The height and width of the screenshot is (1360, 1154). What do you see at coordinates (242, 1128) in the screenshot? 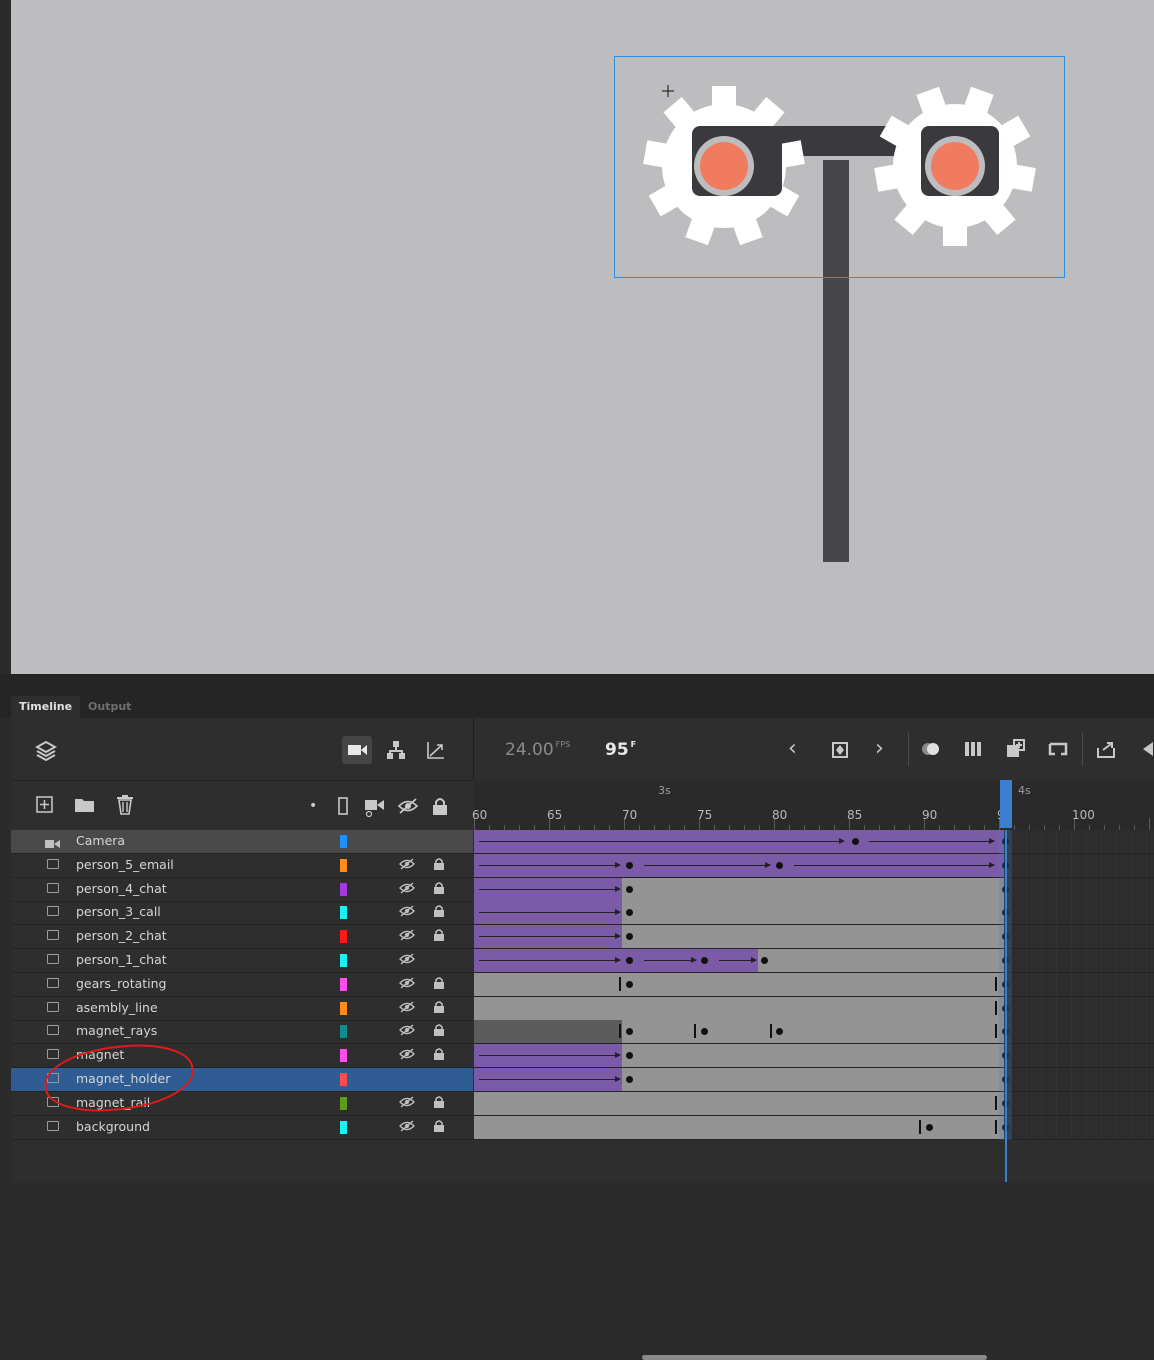
I see `layer-row: background` at bounding box center [242, 1128].